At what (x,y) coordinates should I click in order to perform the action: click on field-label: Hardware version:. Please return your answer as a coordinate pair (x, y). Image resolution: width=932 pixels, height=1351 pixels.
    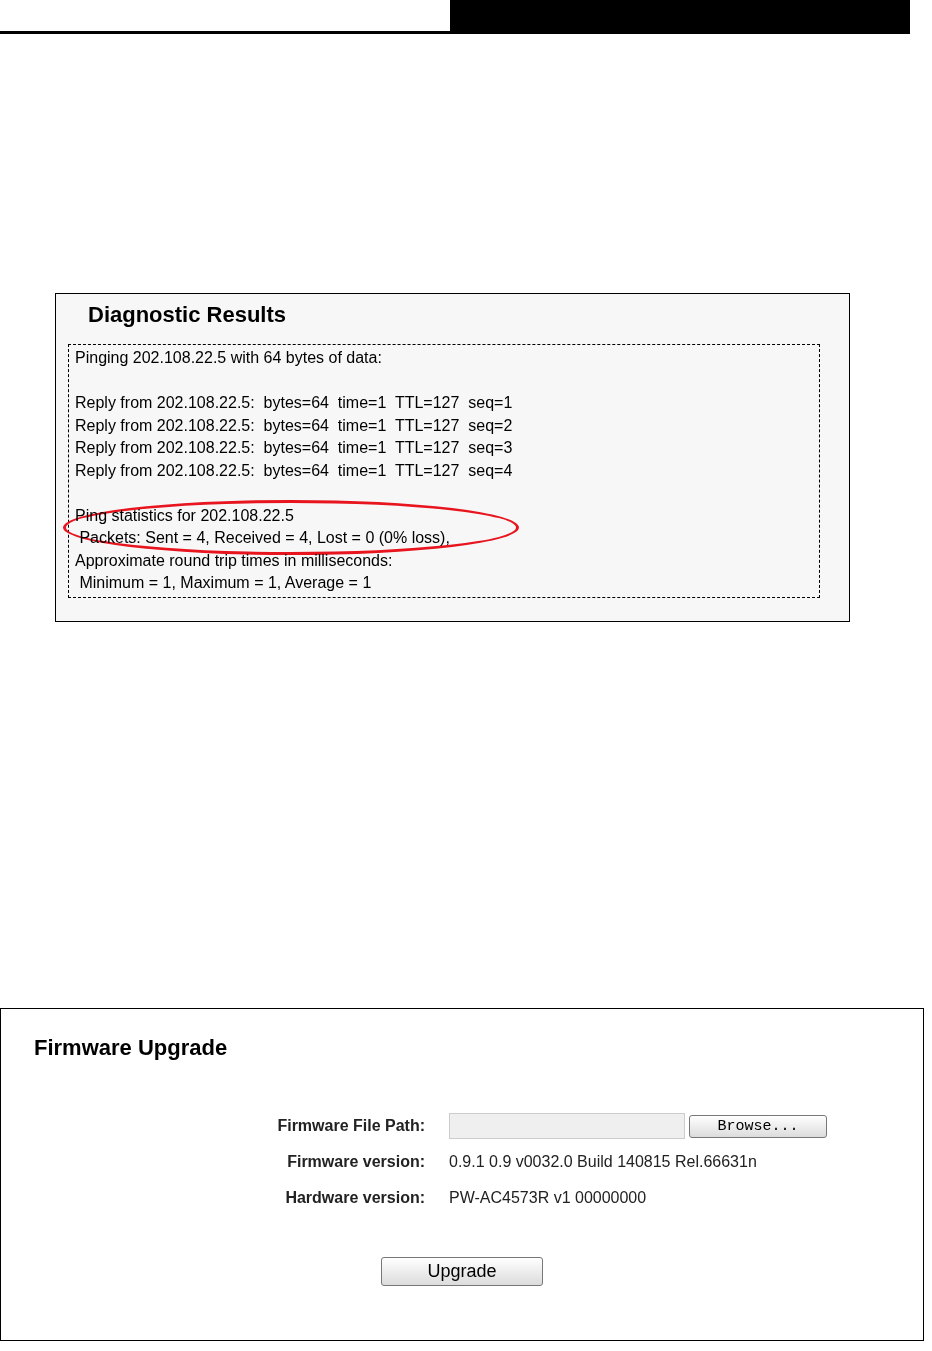
    Looking at the image, I should click on (354, 1198).